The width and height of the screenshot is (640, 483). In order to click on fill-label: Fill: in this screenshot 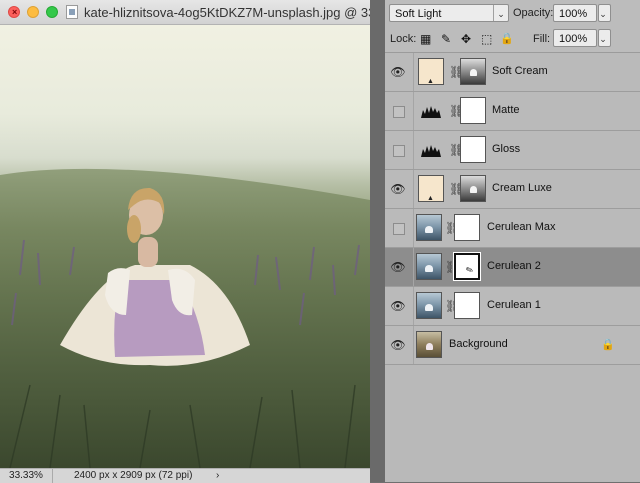, I will do `click(542, 39)`.